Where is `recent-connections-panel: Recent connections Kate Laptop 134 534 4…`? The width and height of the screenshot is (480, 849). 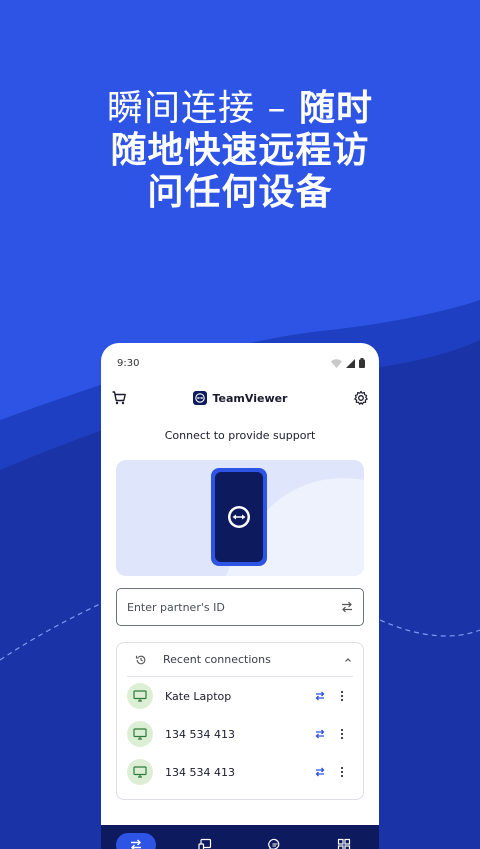
recent-connections-panel: Recent connections Kate Laptop 134 534 4… is located at coordinates (240, 721).